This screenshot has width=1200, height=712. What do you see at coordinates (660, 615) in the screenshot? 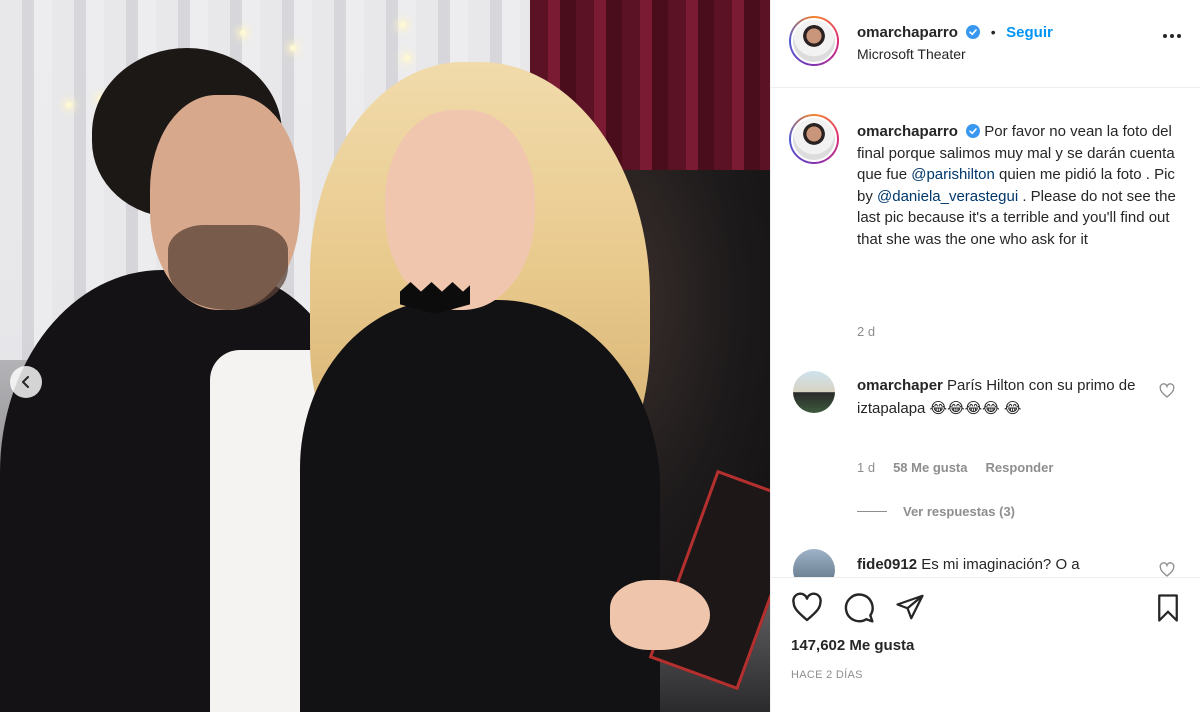
I see `hand` at bounding box center [660, 615].